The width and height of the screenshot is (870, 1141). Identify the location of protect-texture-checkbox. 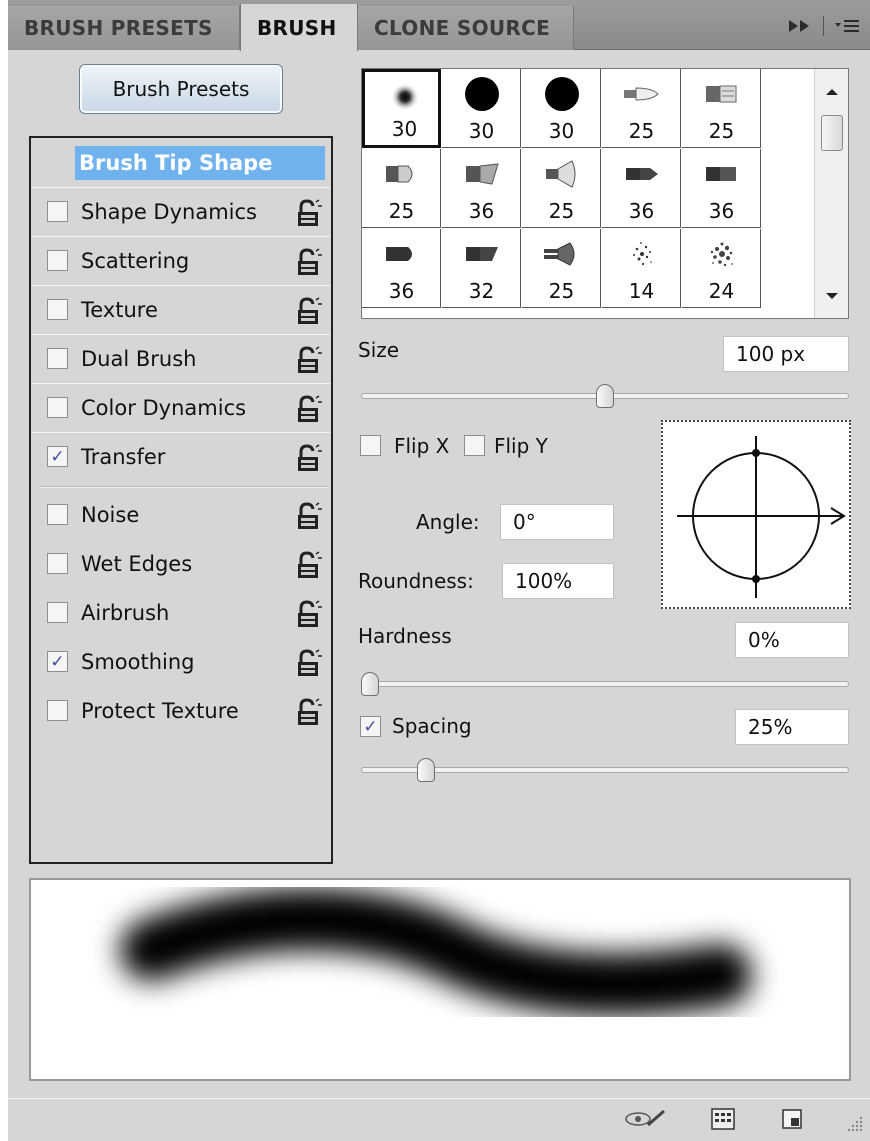
(57, 710).